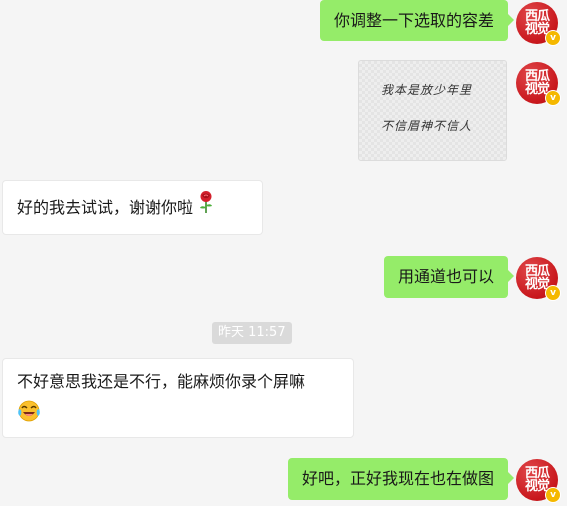  What do you see at coordinates (427, 126) in the screenshot?
I see `handwriting-line2: 不信眉神不信人` at bounding box center [427, 126].